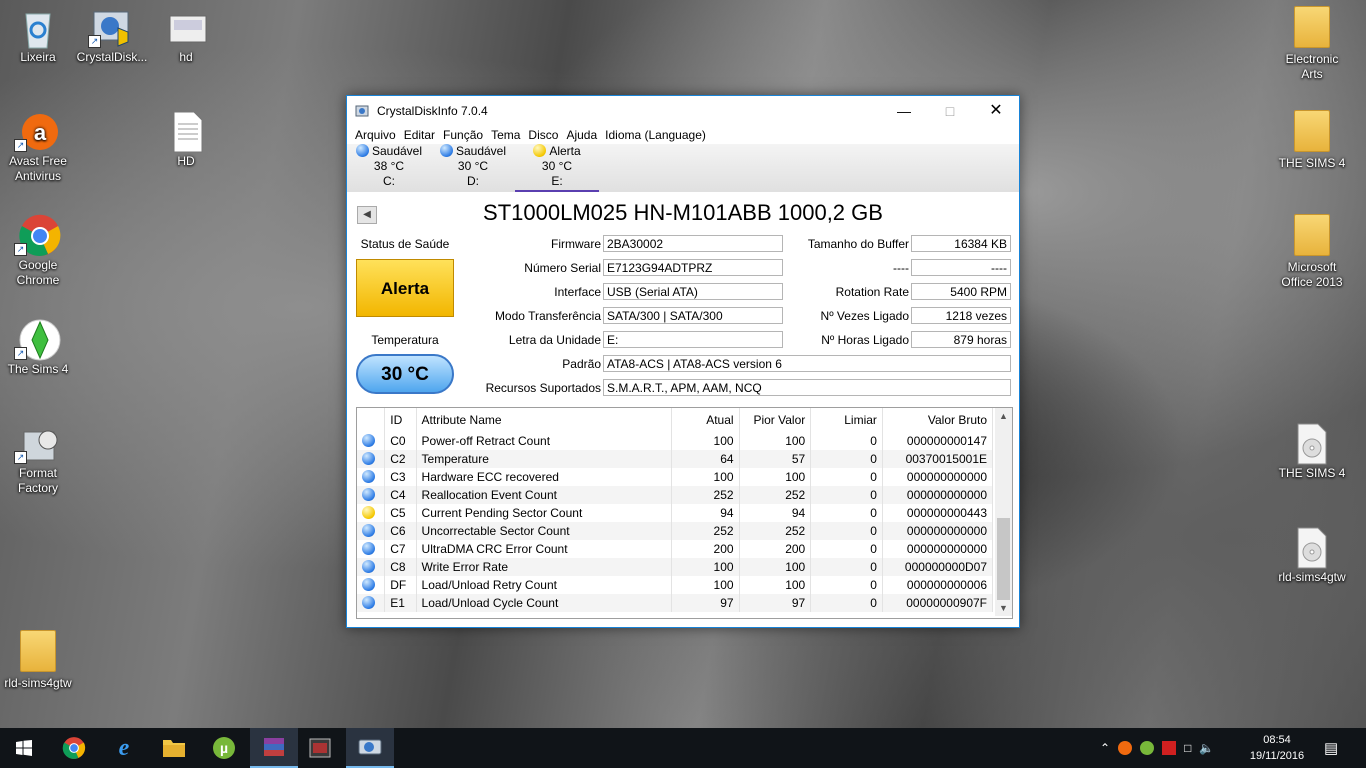  Describe the element at coordinates (463, 135) in the screenshot. I see `menu-funcao: Função` at that location.